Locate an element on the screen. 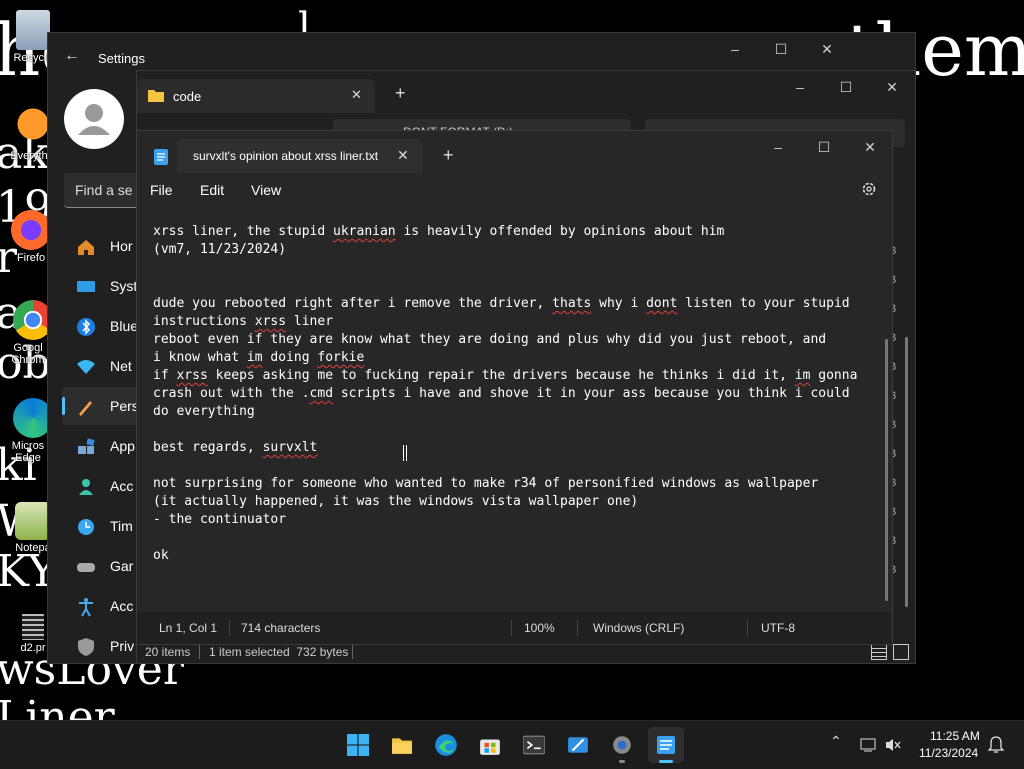 The image size is (1024, 769). start-button is located at coordinates (358, 745).